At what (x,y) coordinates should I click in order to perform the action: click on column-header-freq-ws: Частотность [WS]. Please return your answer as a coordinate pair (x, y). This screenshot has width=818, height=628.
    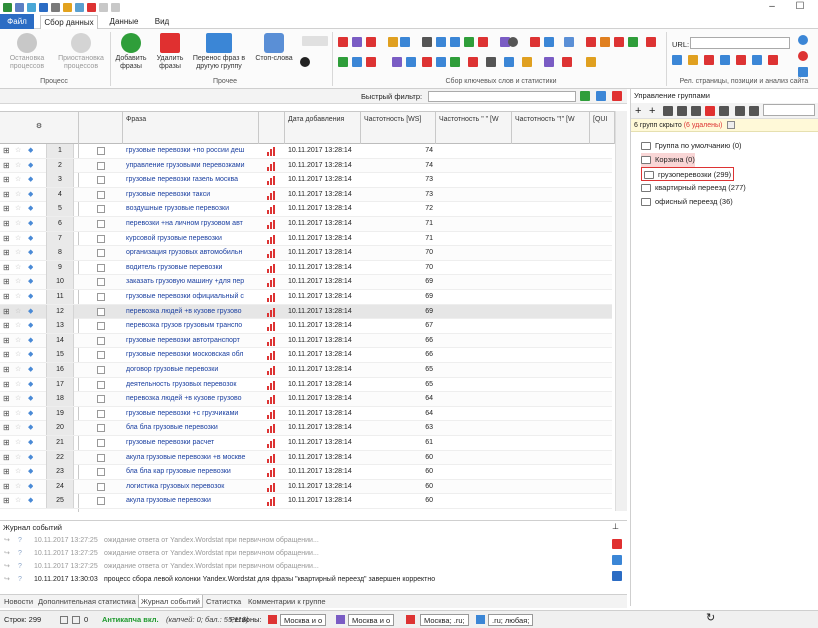
    Looking at the image, I should click on (398, 128).